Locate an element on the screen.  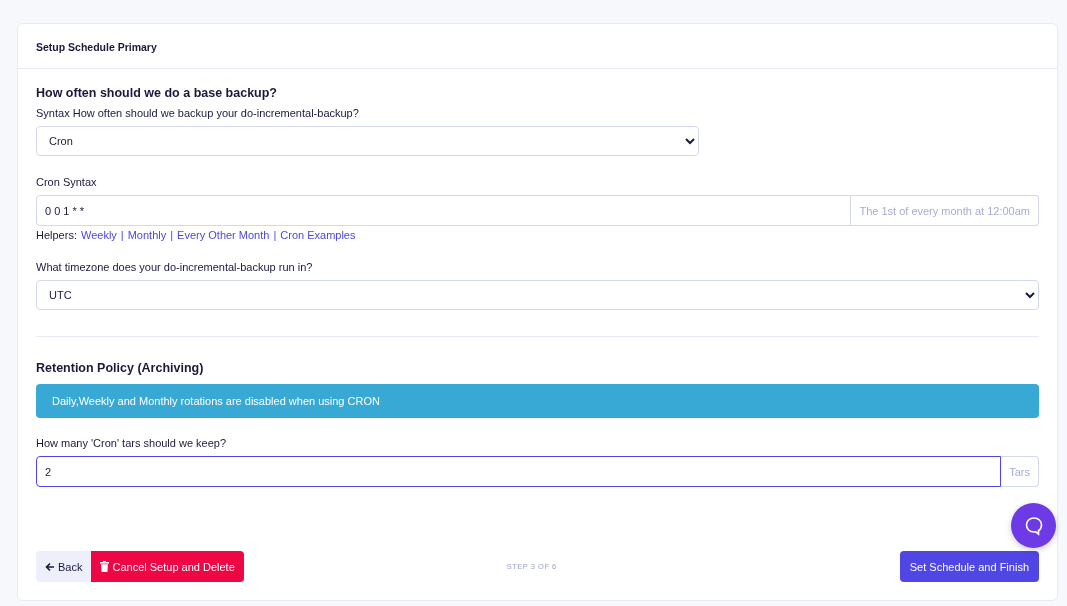
helper-link: Weekly is located at coordinates (98, 235).